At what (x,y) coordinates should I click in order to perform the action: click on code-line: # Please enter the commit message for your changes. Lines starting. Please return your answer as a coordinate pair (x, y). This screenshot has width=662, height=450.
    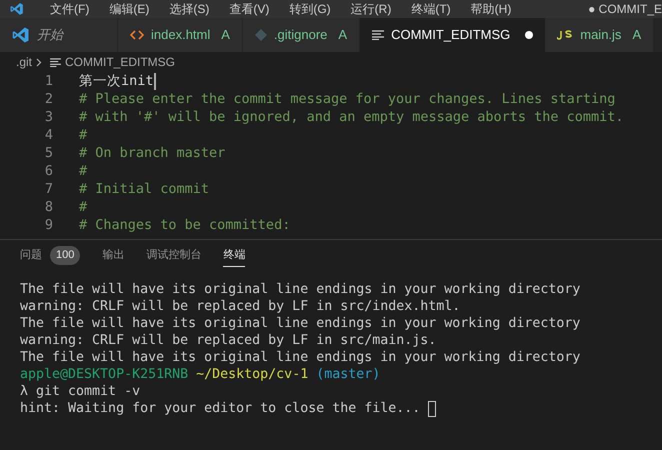
    Looking at the image, I should click on (347, 99).